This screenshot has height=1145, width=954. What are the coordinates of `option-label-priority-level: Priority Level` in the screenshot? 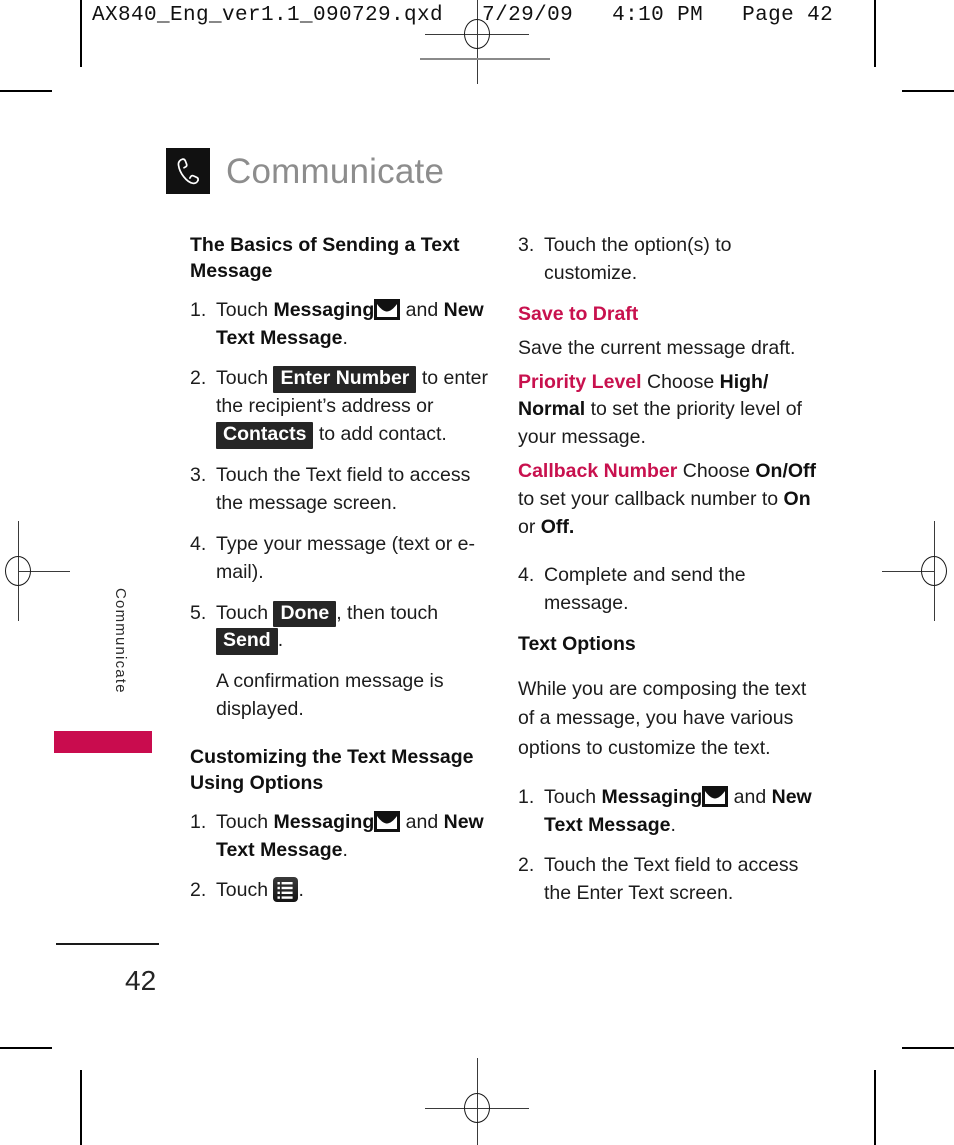 It's located at (580, 381).